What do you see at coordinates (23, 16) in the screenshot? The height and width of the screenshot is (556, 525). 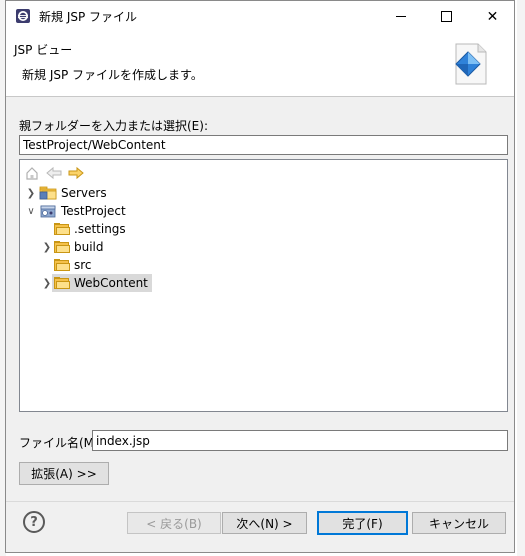 I see `eclipse-app-icon` at bounding box center [23, 16].